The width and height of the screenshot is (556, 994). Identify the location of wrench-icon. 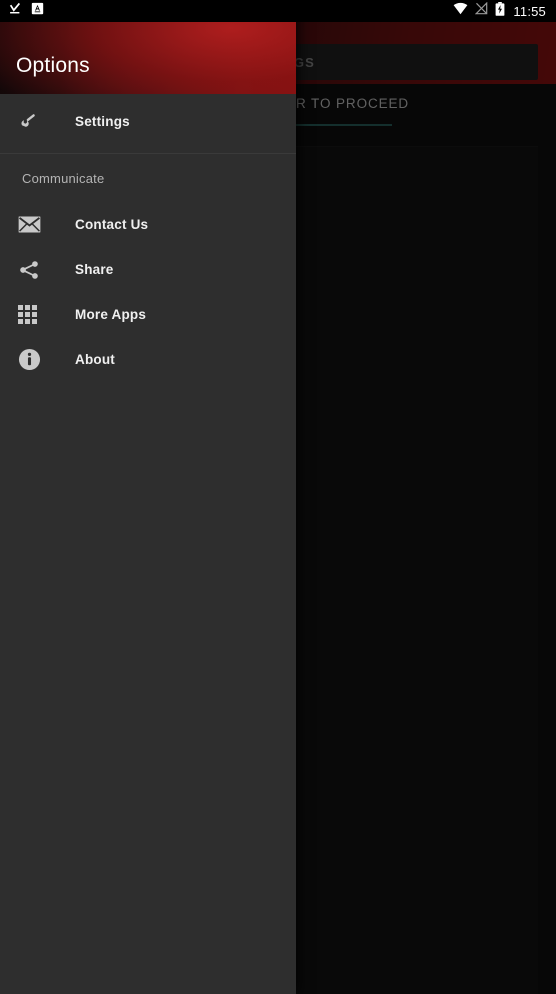
(35, 121).